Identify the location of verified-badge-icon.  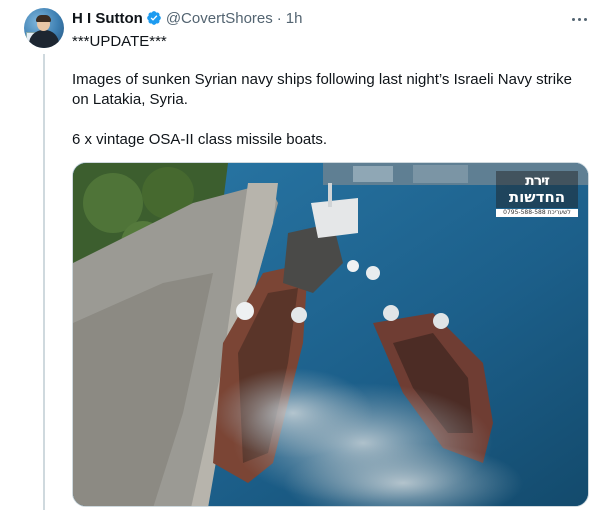
(153, 18).